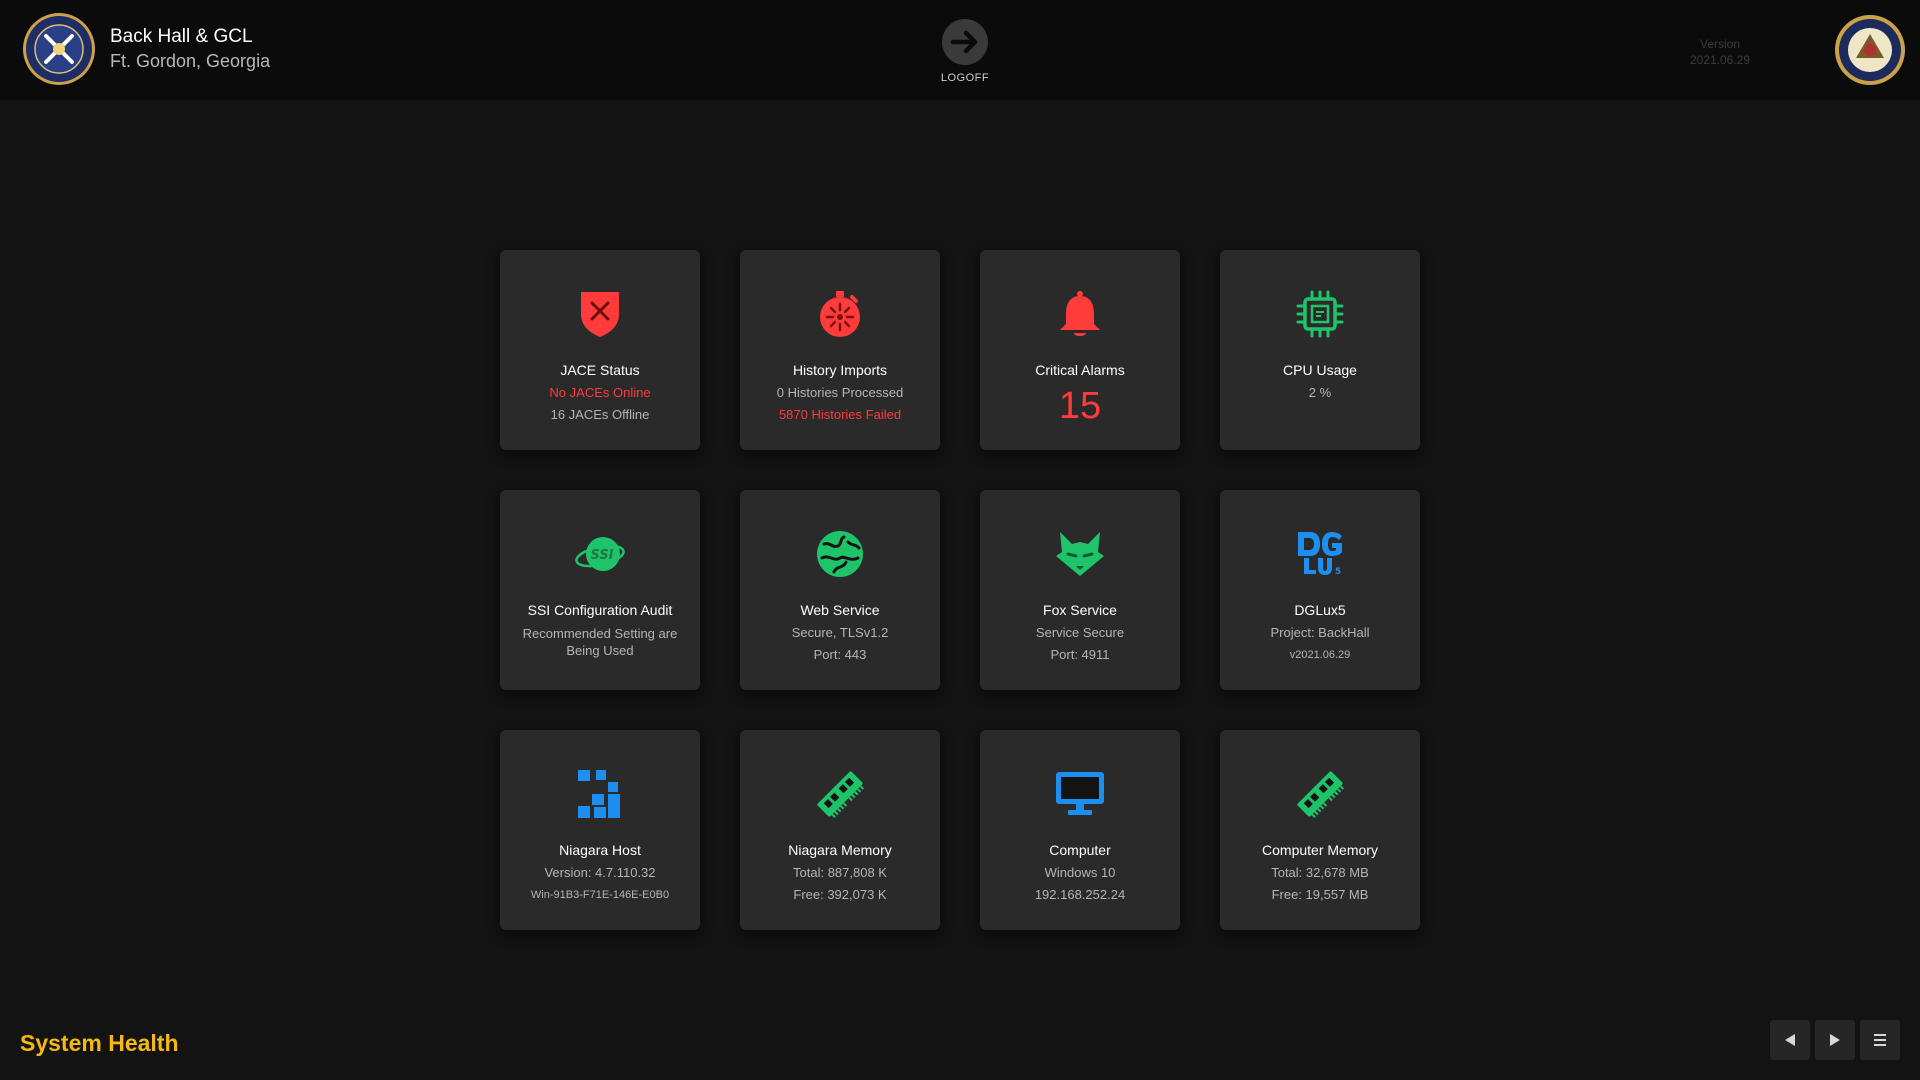 This screenshot has width=1920, height=1080. What do you see at coordinates (1080, 590) in the screenshot?
I see `fox-service-card: Fox Service Service Secure Port: 4911` at bounding box center [1080, 590].